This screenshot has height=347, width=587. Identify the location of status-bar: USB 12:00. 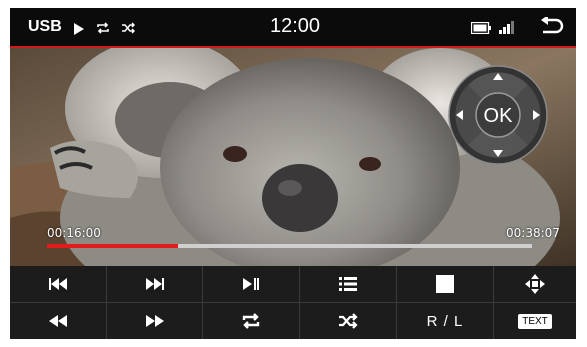
(293, 28).